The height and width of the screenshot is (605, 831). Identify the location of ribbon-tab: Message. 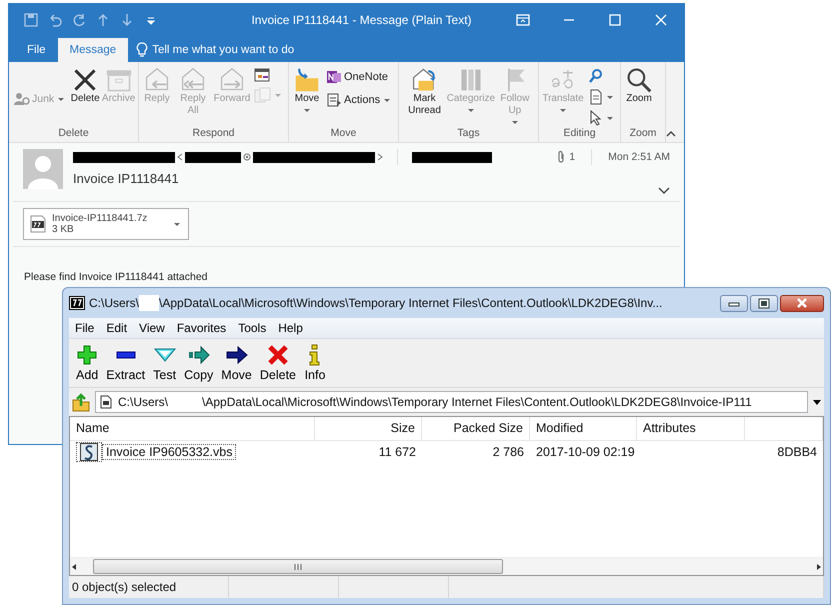
(93, 50).